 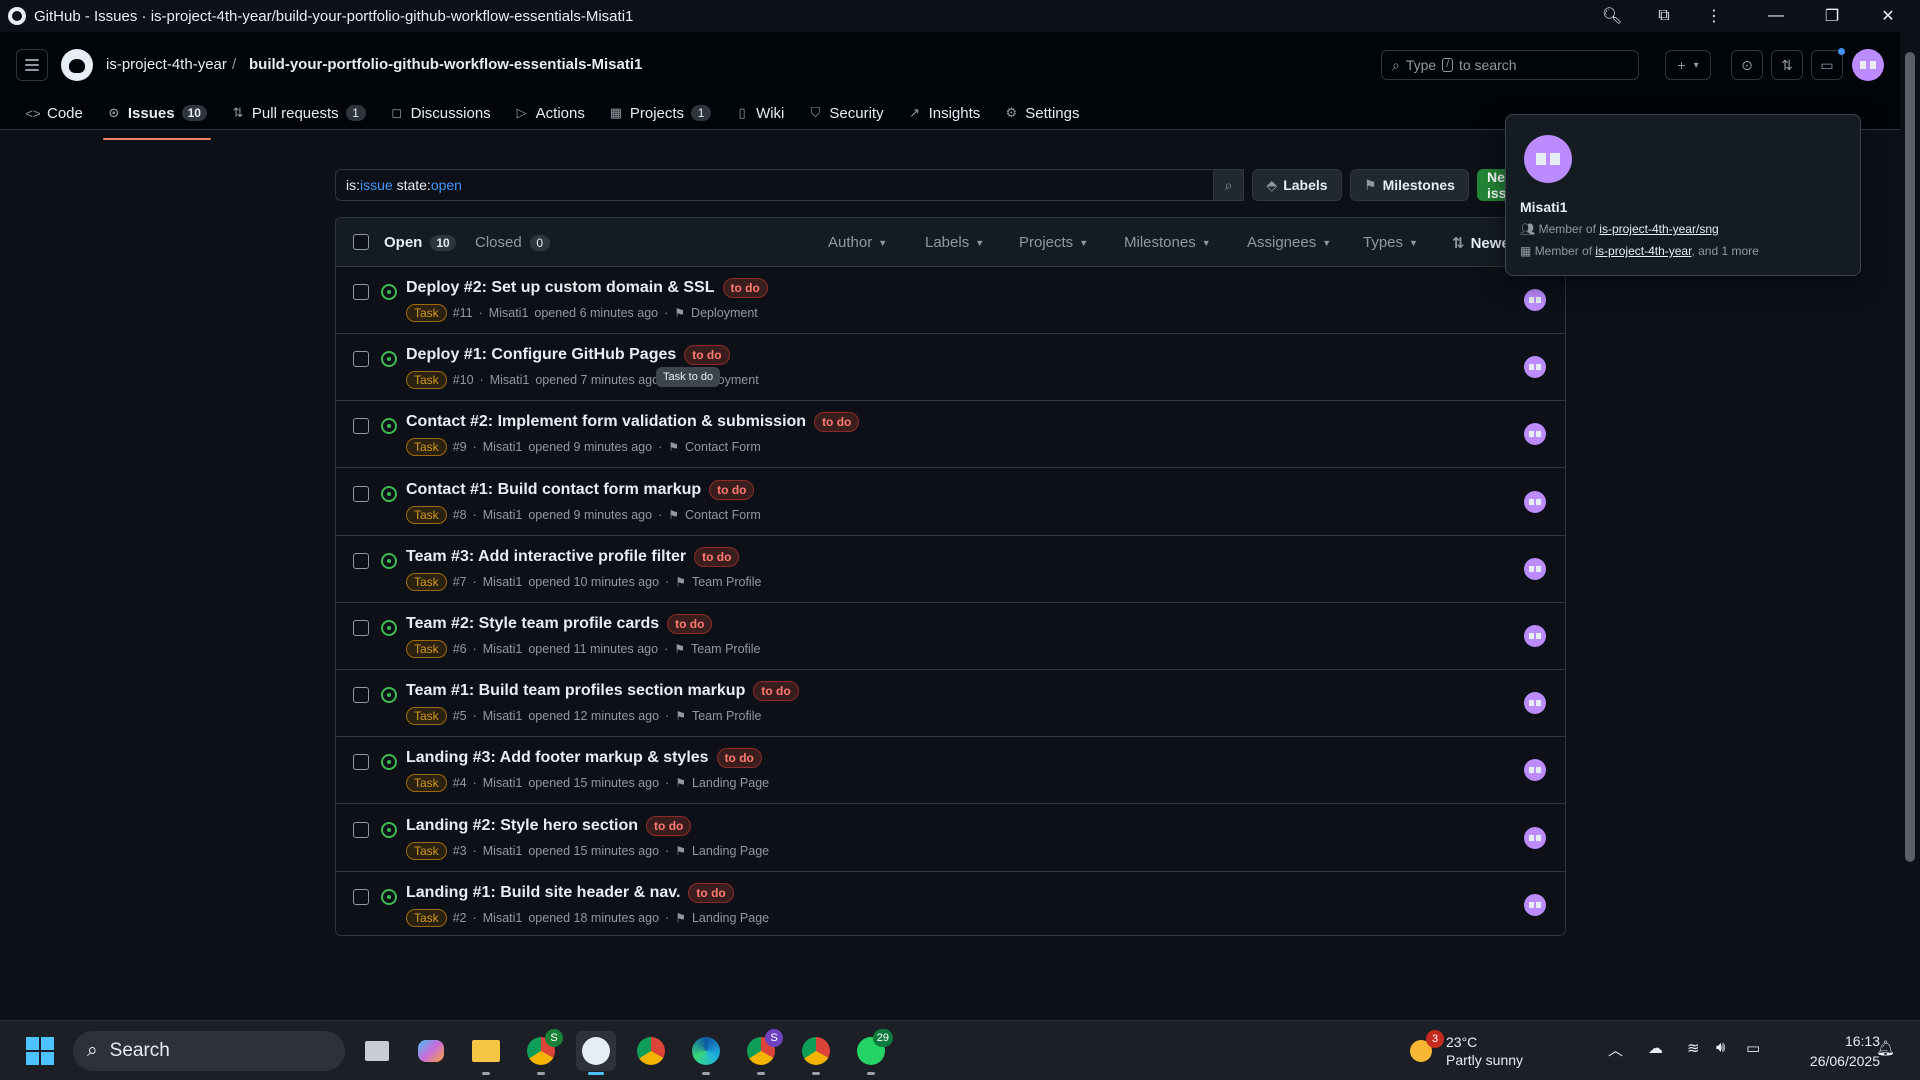 I want to click on labels-filter: Labels ▼, so click(x=954, y=242).